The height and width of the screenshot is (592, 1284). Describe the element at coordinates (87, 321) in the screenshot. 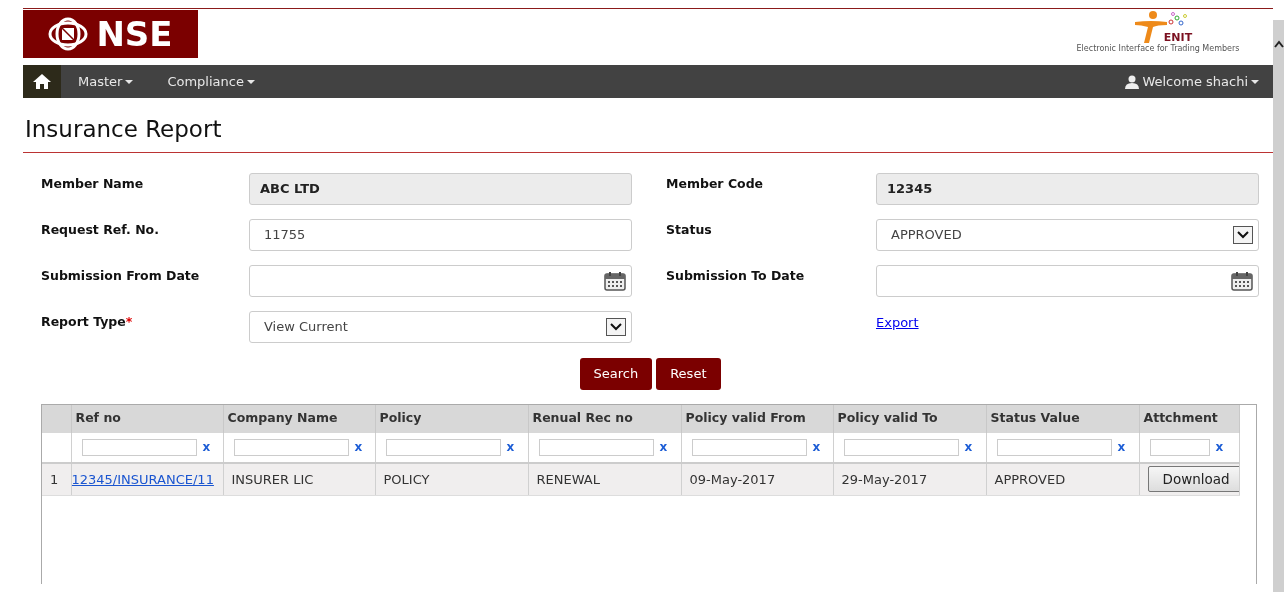

I see `field-label: Report Type*` at that location.